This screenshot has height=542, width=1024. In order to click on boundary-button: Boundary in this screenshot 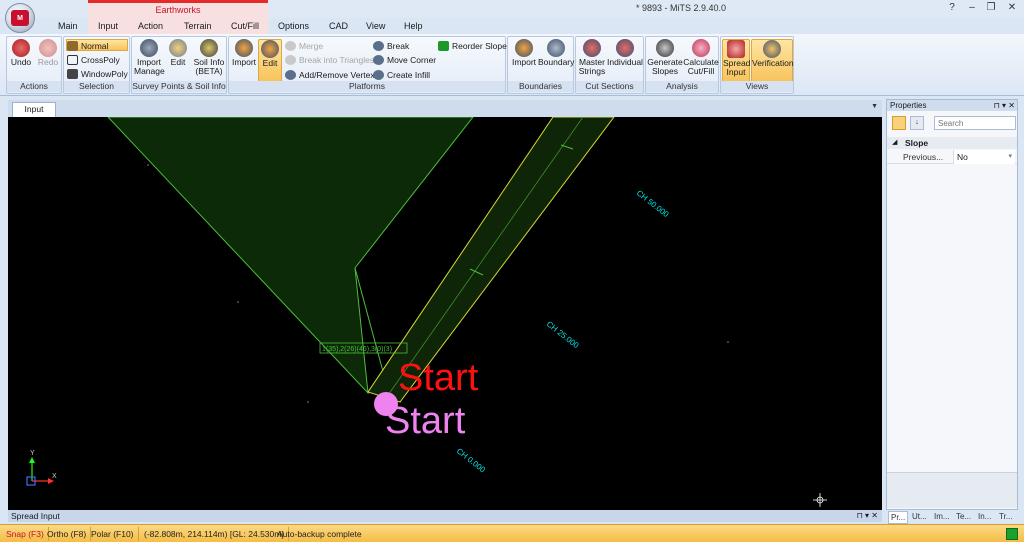, I will do `click(556, 61)`.